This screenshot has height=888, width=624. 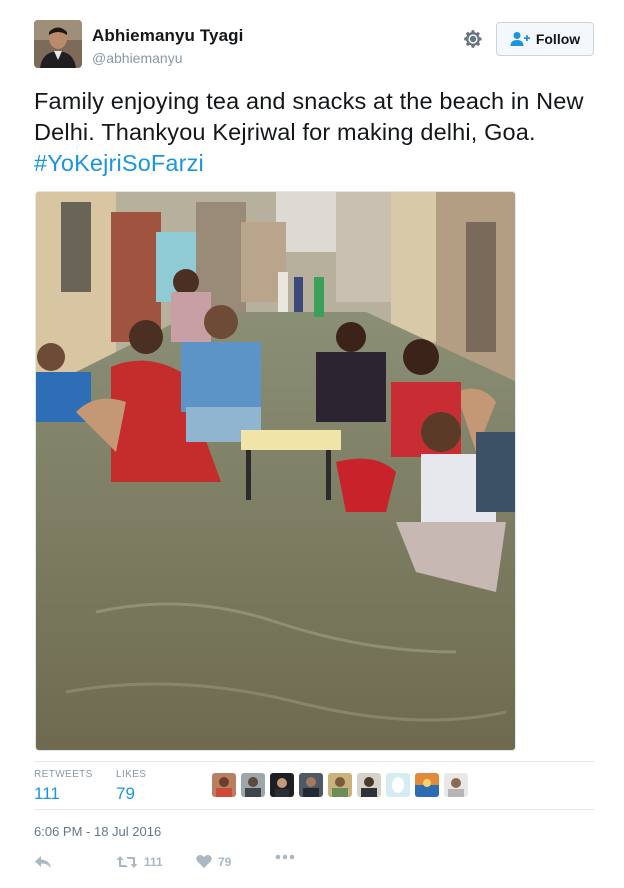 I want to click on likes-count: 79, so click(x=125, y=794).